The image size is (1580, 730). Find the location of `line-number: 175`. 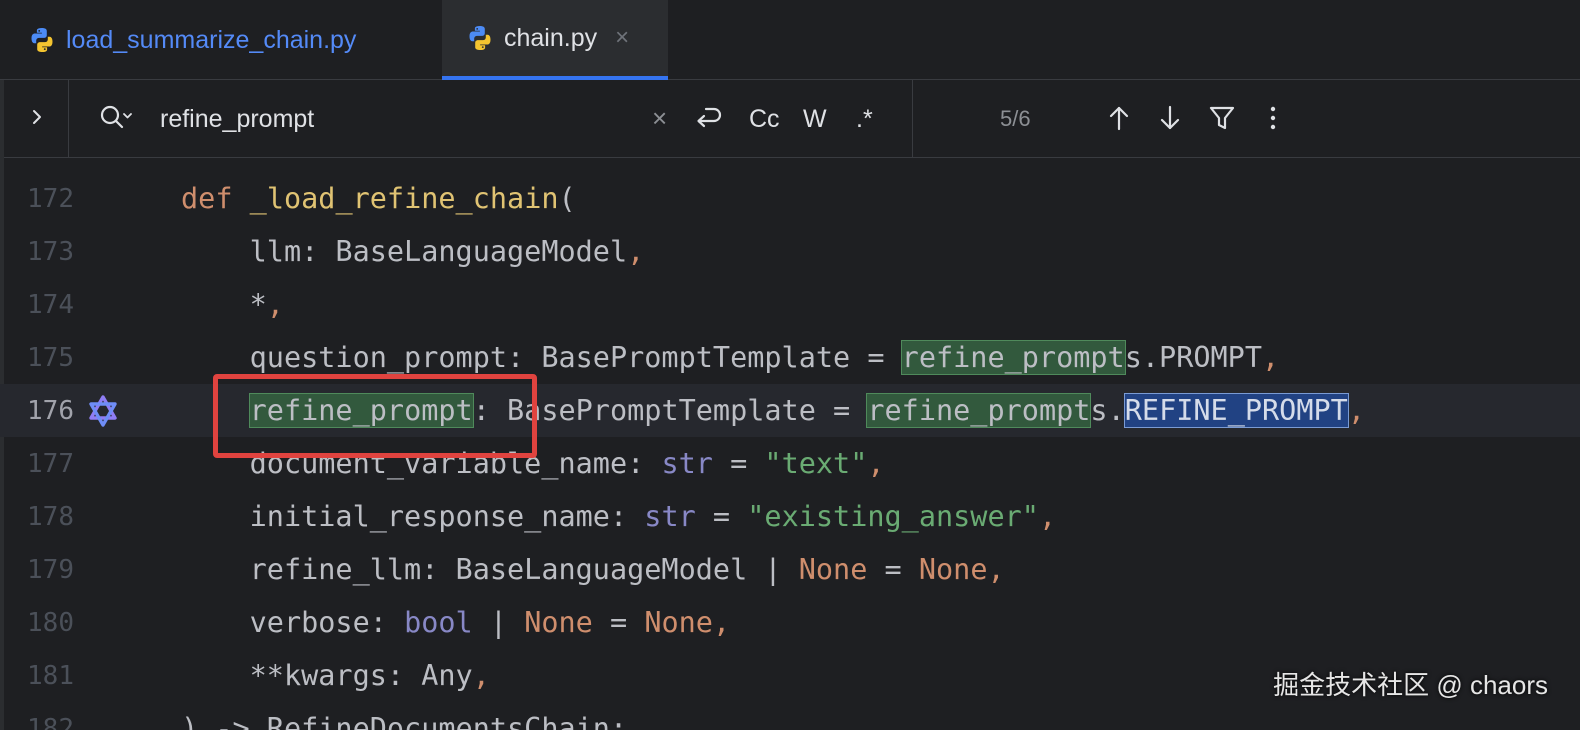

line-number: 175 is located at coordinates (50, 358).